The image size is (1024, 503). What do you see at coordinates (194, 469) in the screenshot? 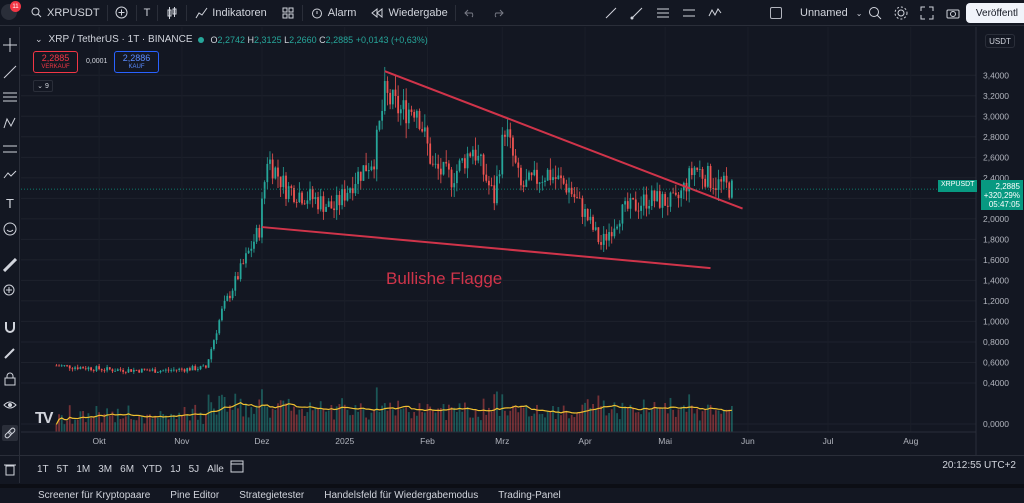
I see `range-button: 5J` at bounding box center [194, 469].